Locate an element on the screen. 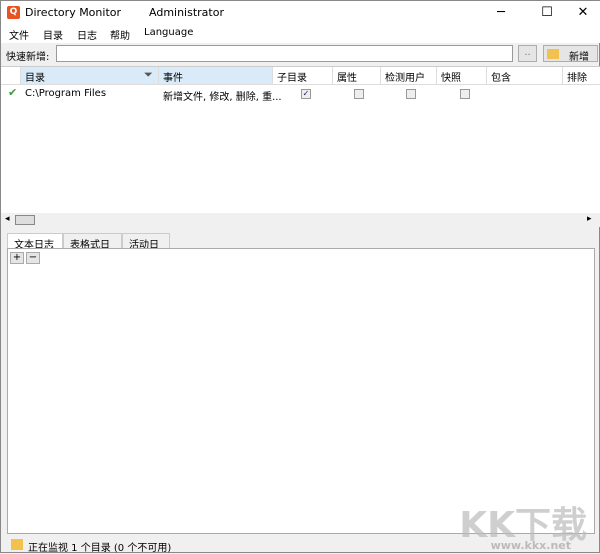 The image size is (600, 554). add-button: 新增 is located at coordinates (570, 54).